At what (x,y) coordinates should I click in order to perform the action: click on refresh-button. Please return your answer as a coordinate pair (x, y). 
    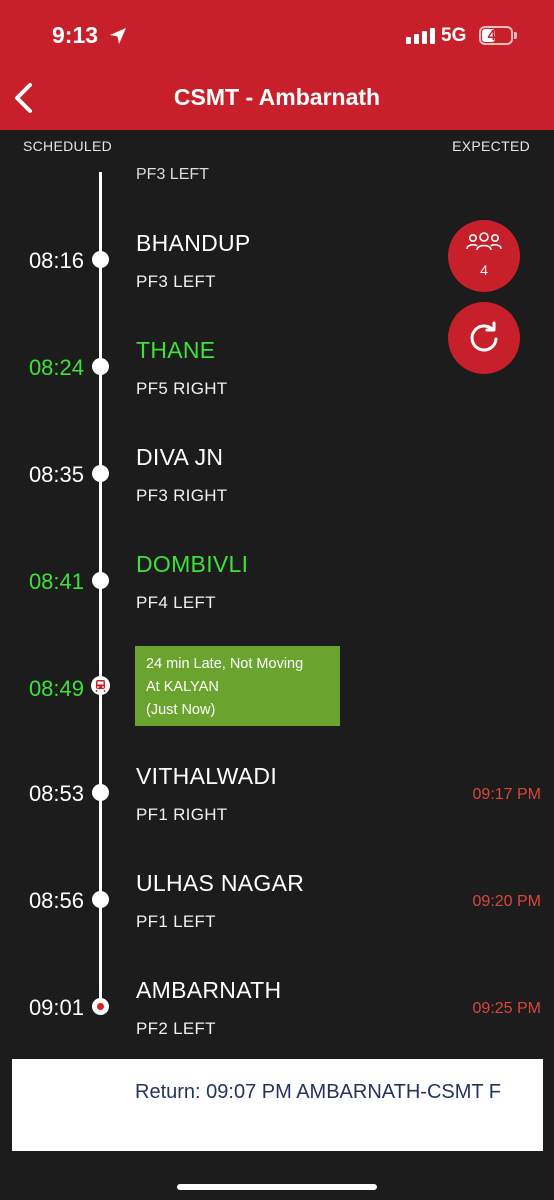
    Looking at the image, I should click on (484, 338).